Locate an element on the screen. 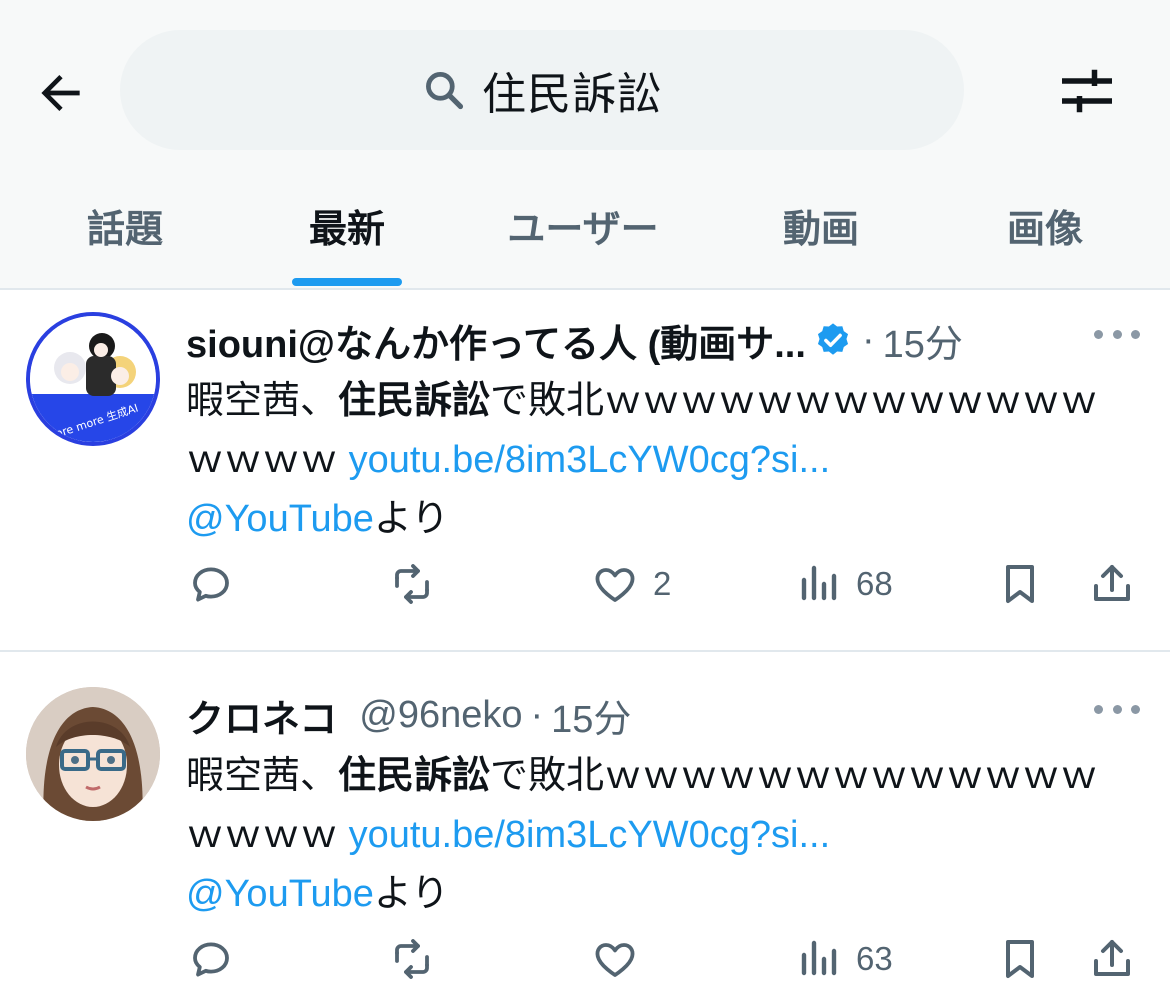 The height and width of the screenshot is (990, 1170). avatar is located at coordinates (93, 754).